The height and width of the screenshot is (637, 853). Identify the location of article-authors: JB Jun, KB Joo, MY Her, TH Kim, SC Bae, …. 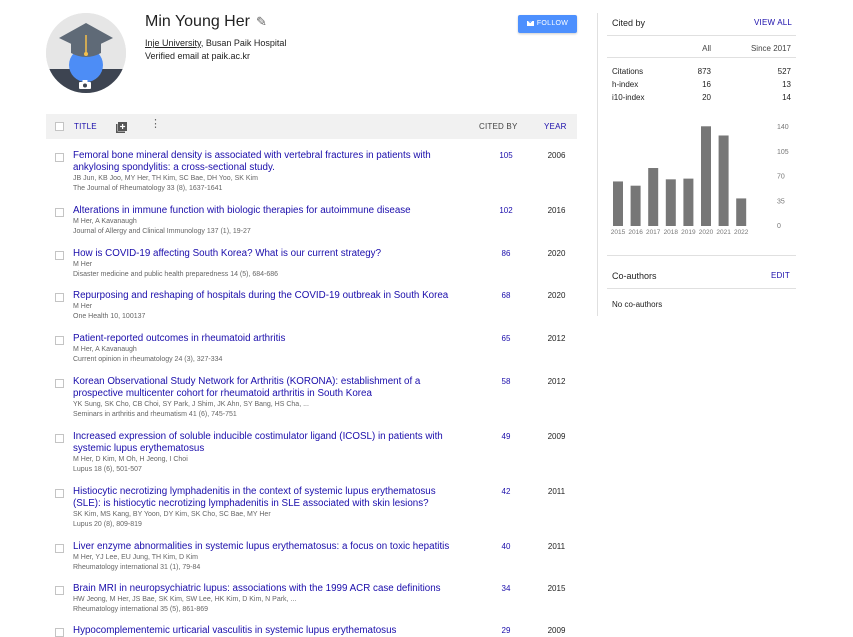
(165, 178).